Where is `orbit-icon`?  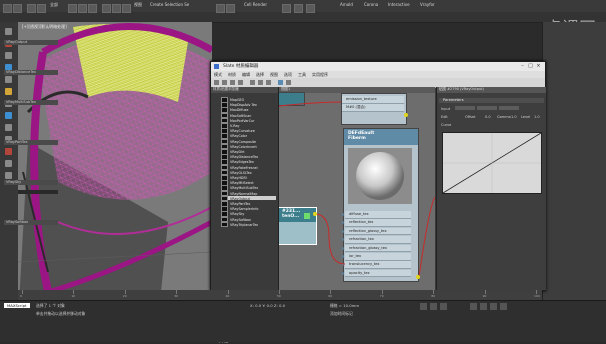 orbit-icon is located at coordinates (493, 306).